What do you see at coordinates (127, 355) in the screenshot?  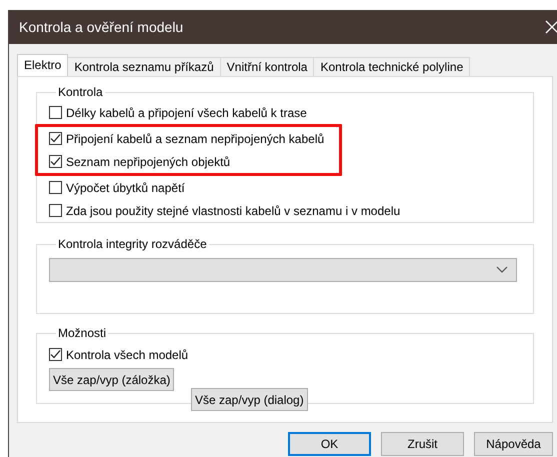 I see `checkbox-label: Kontrola všech modelů` at bounding box center [127, 355].